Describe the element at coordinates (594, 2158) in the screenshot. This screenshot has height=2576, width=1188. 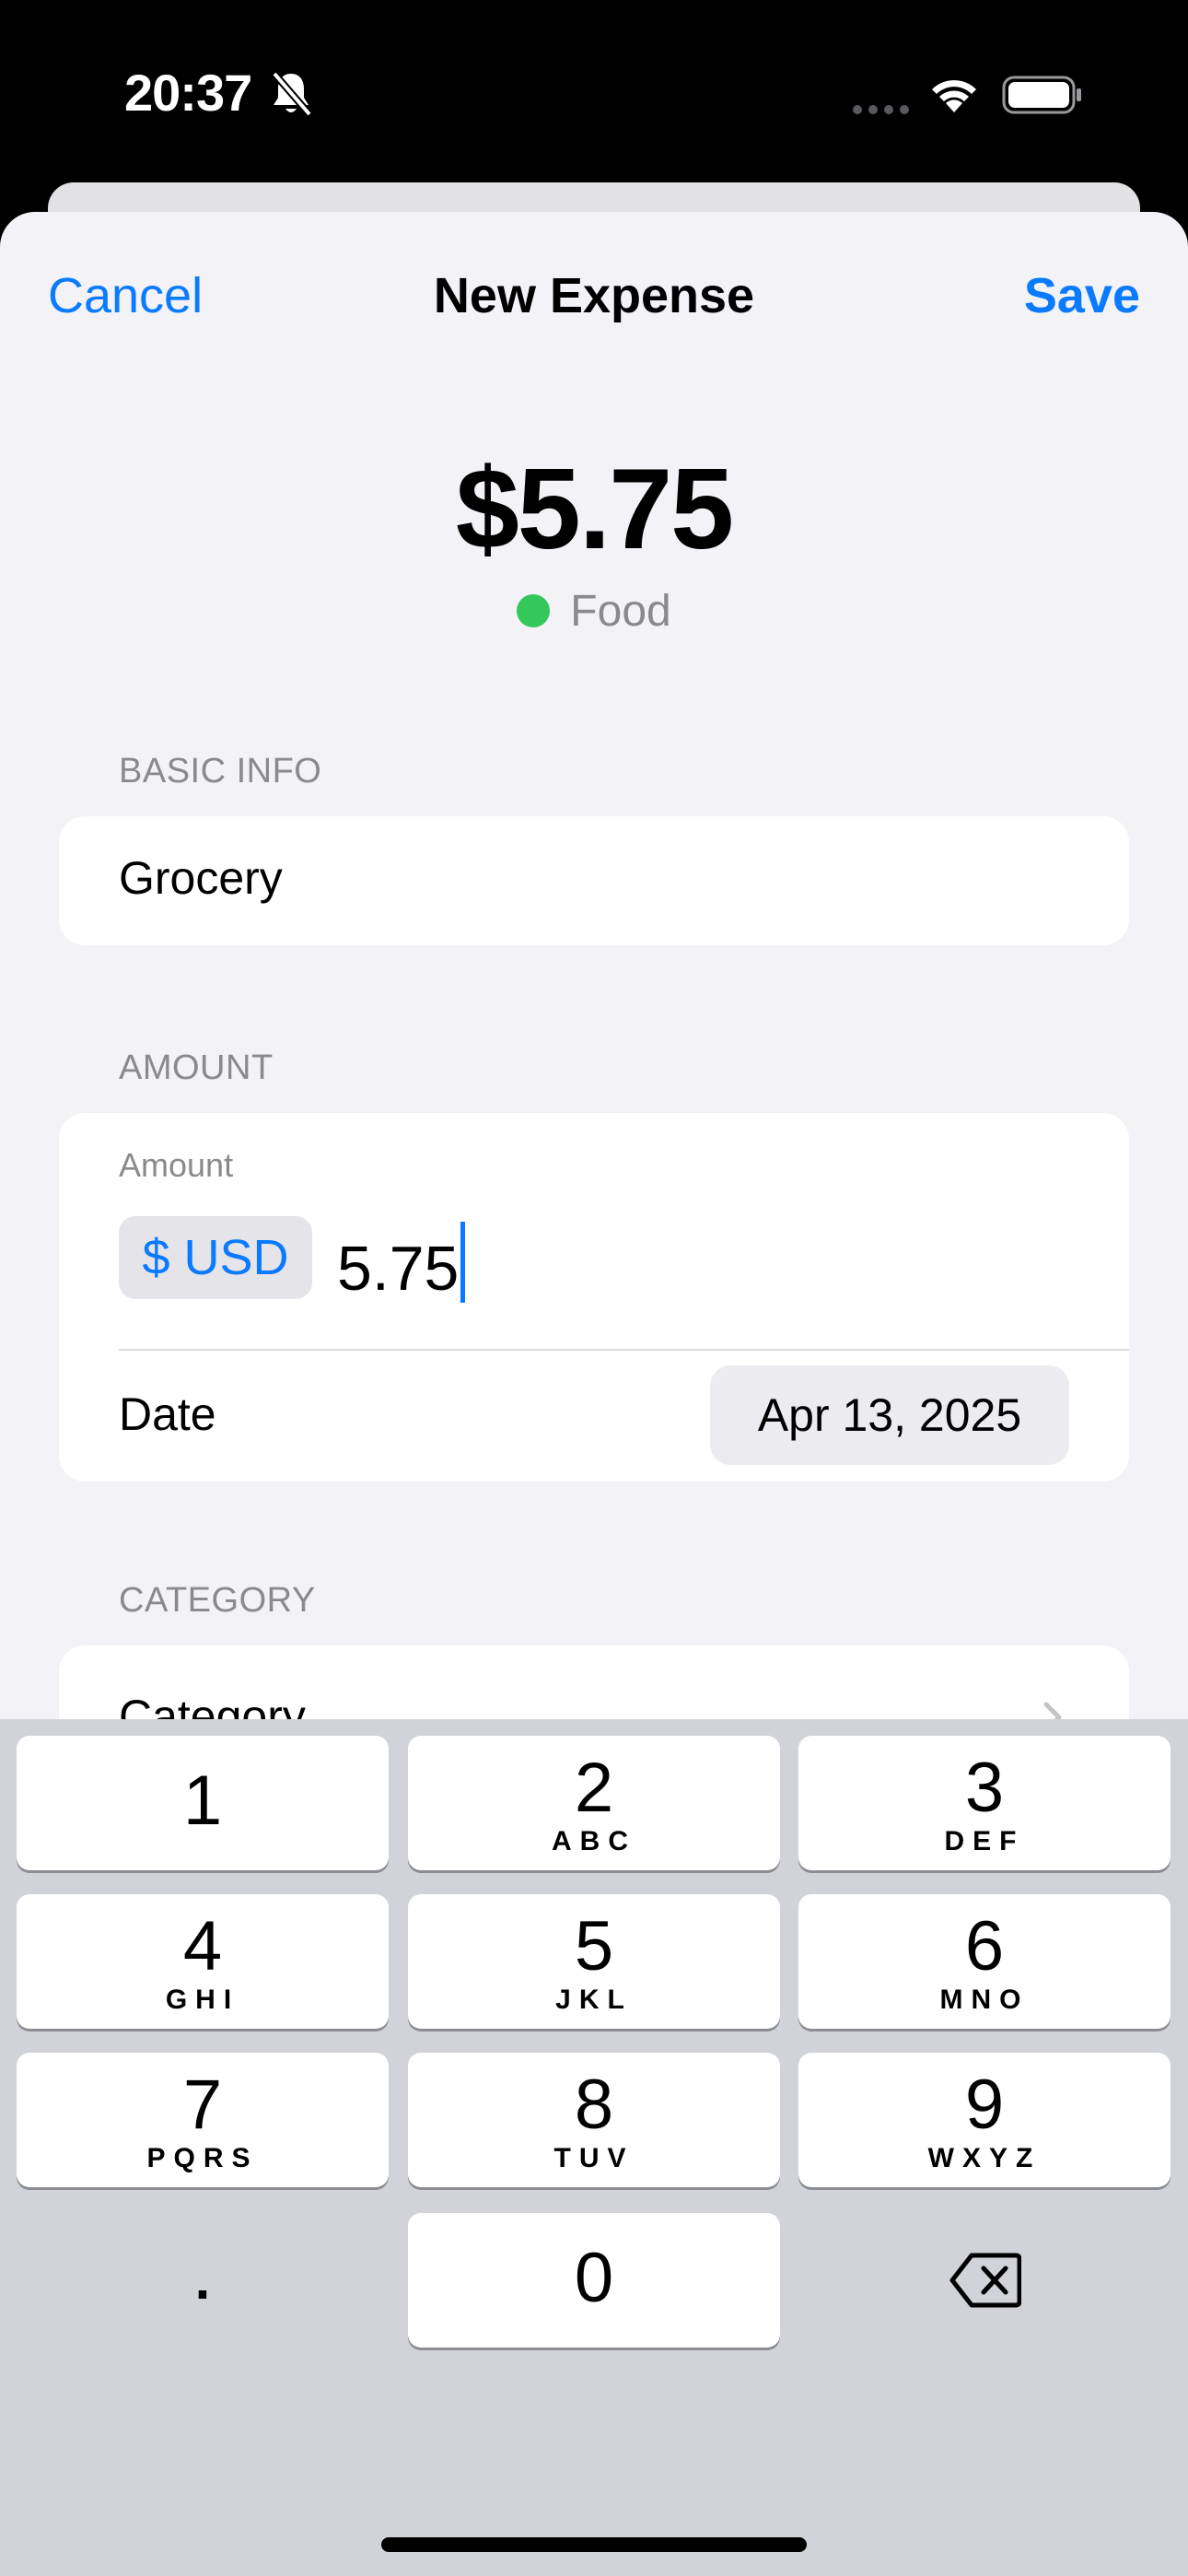
I see `key-letters: TUV` at that location.